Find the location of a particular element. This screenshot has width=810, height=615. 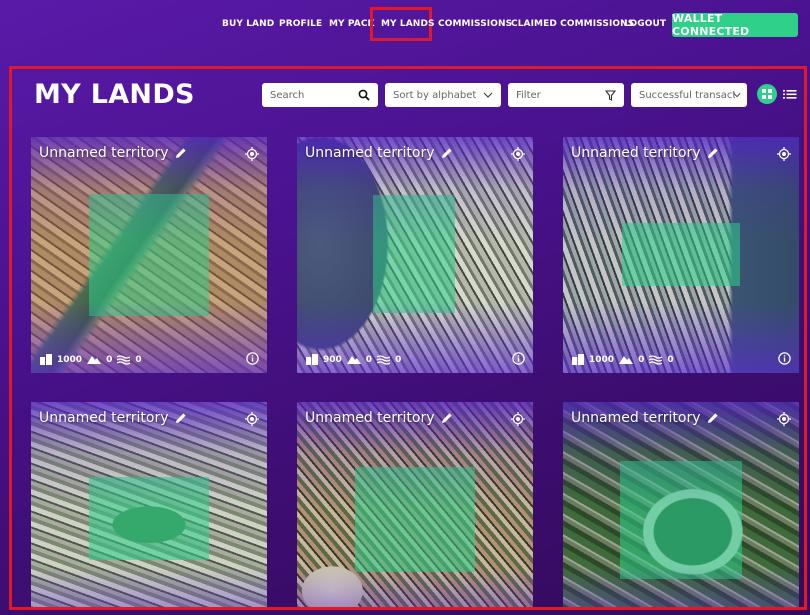

search-icon is located at coordinates (364, 95).